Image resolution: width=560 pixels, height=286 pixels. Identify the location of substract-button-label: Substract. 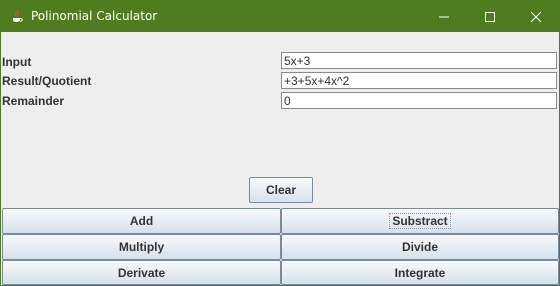
(420, 221).